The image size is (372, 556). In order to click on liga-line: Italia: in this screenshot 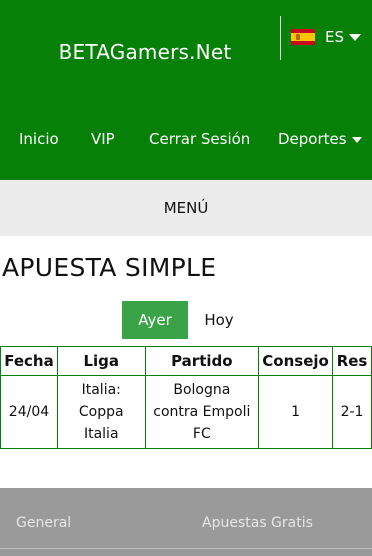, I will do `click(101, 390)`.